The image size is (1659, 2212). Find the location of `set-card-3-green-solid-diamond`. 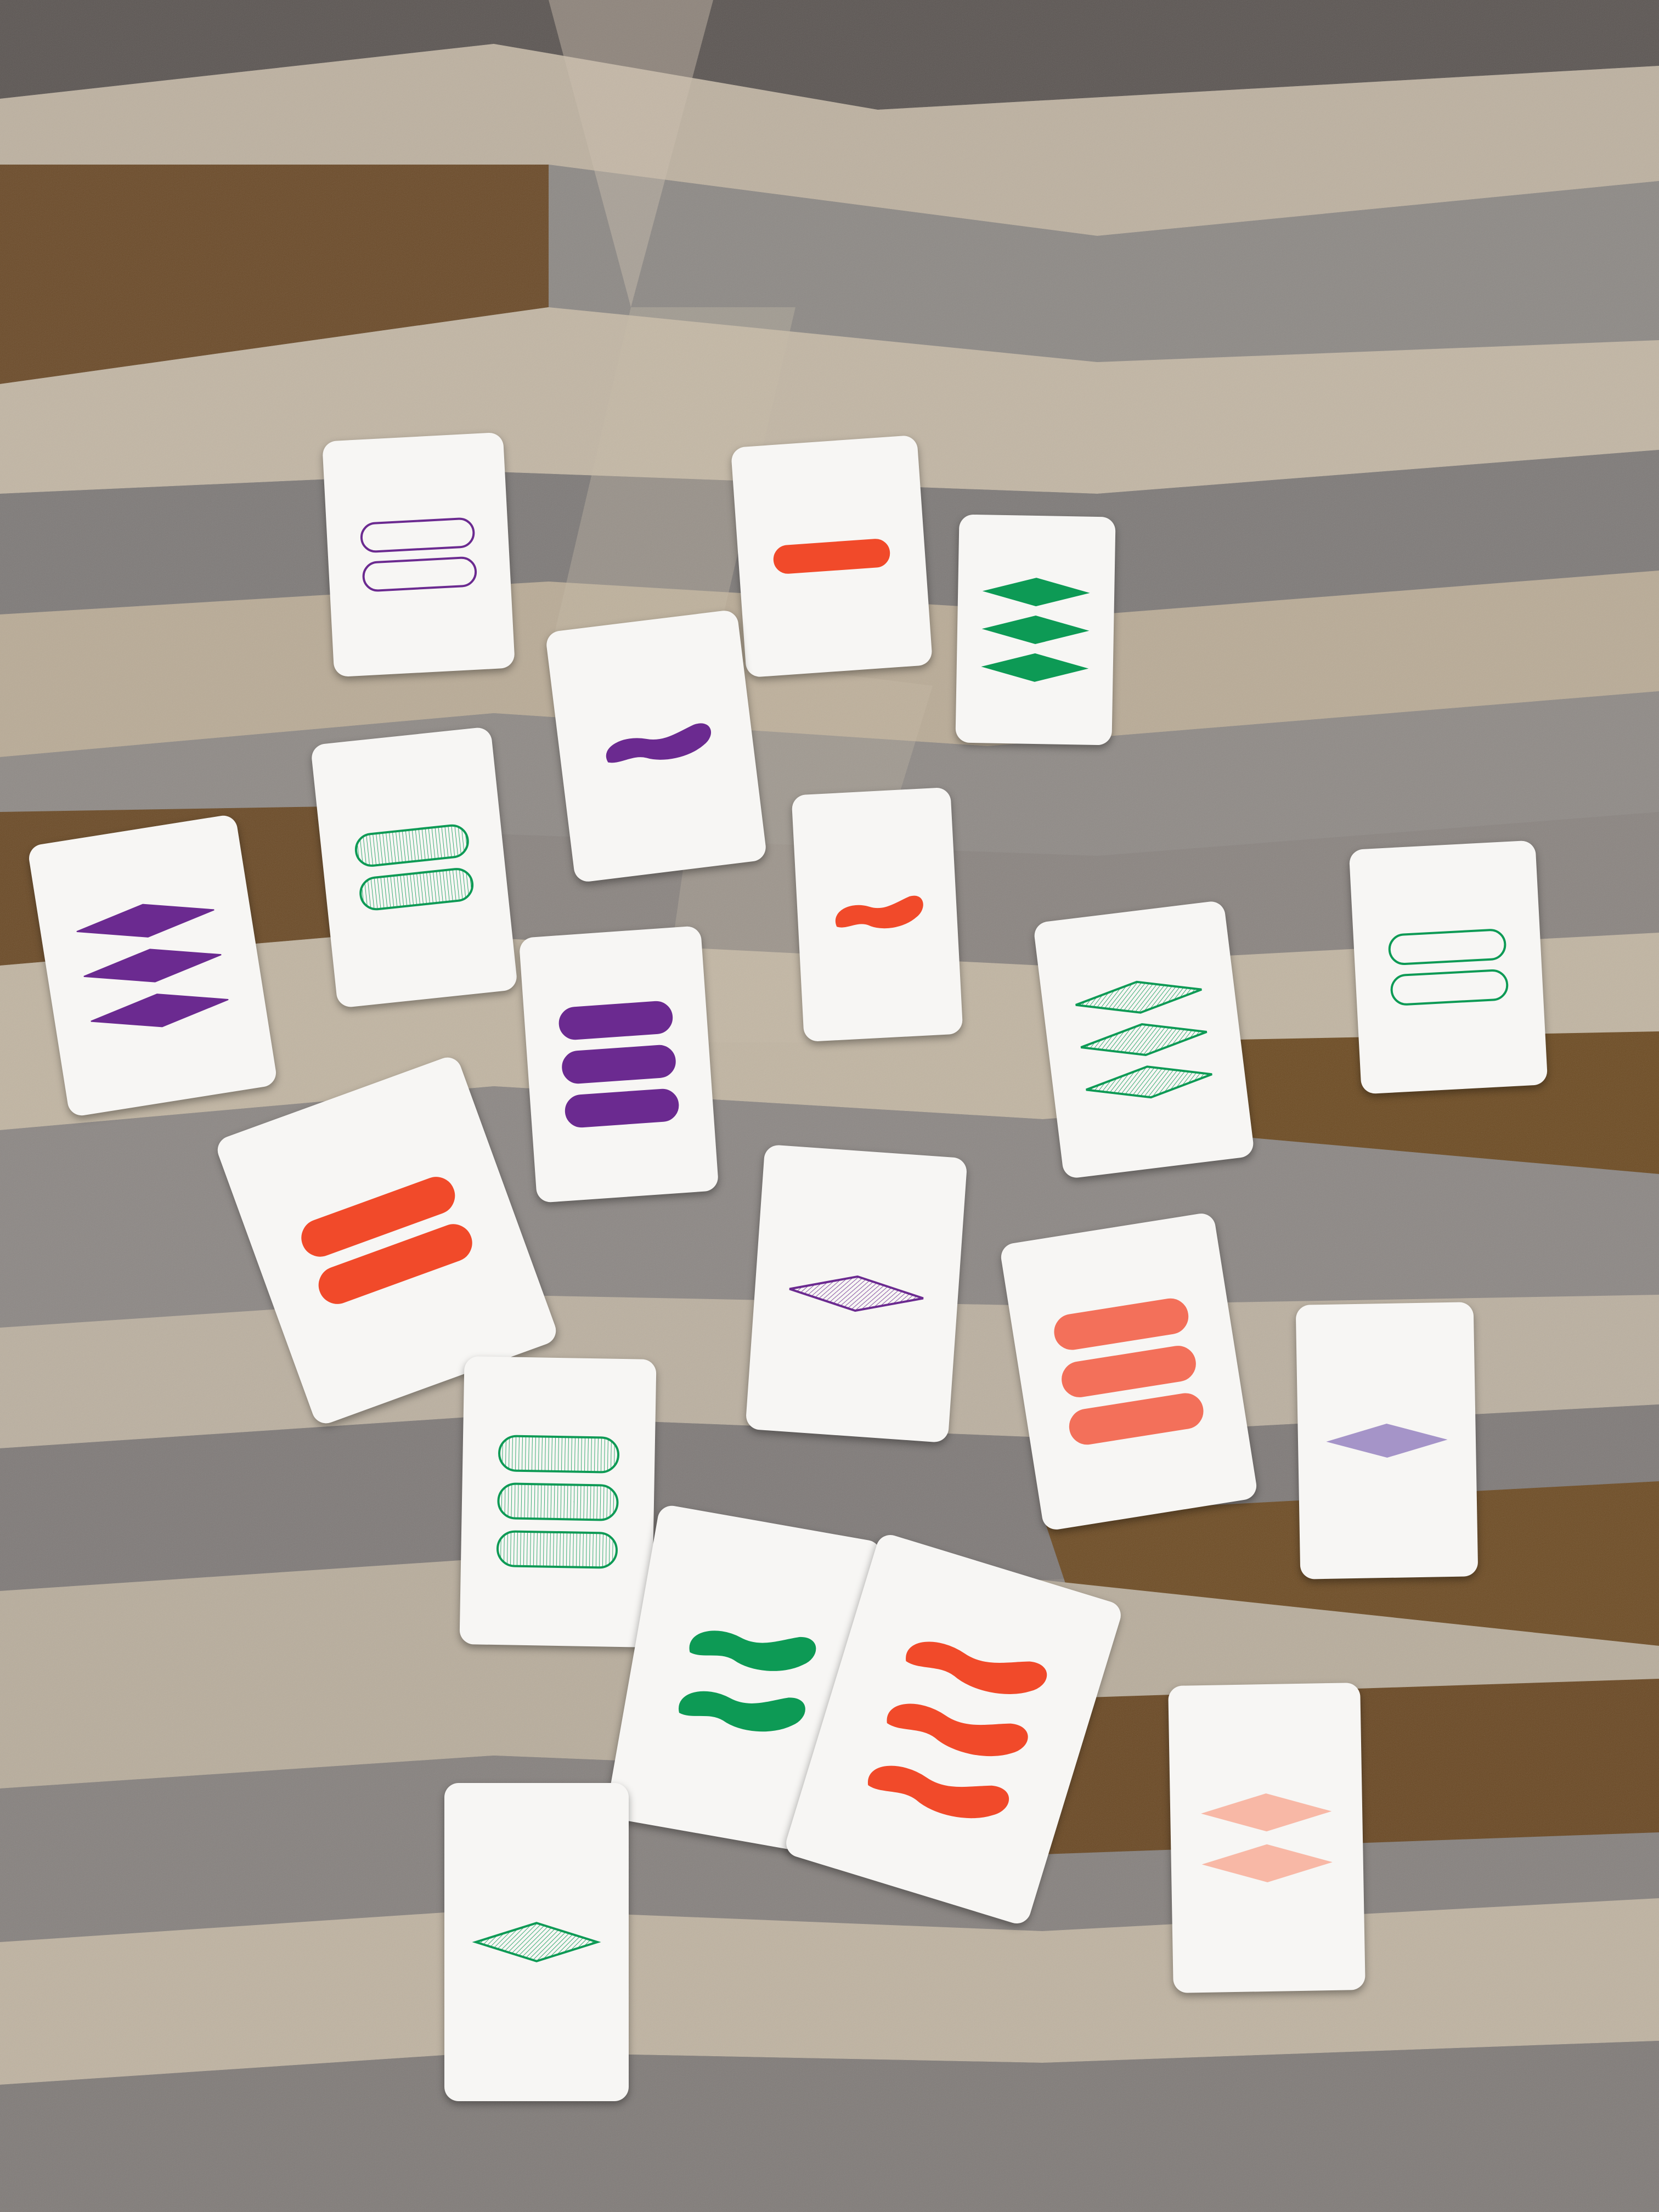

set-card-3-green-solid-diamond is located at coordinates (1035, 630).